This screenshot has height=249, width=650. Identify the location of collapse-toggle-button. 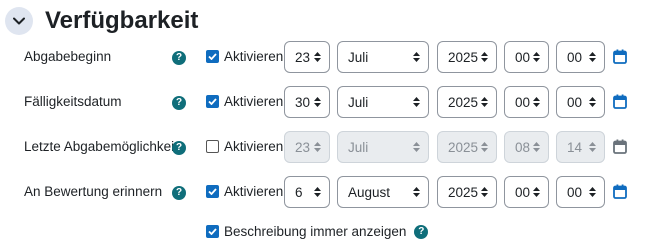
(19, 21).